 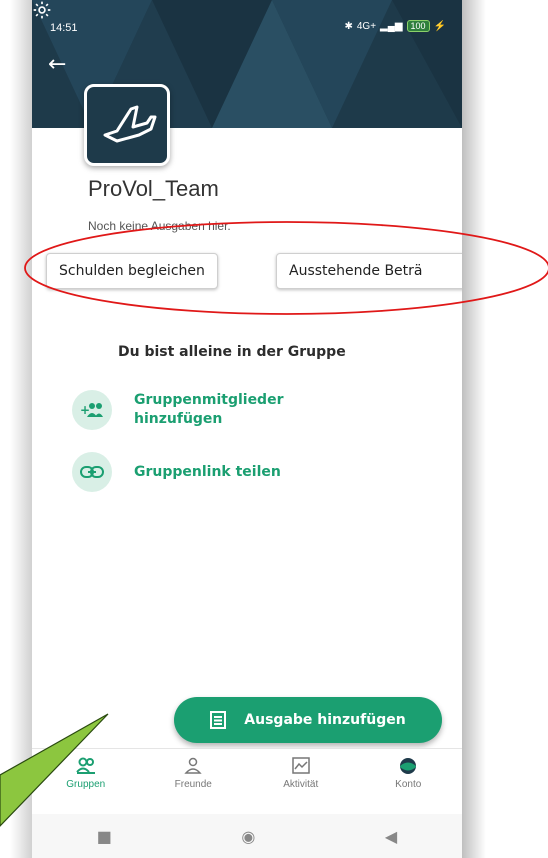 I want to click on empty-state-title: Du bist alleine in der Gruppe, so click(x=232, y=352).